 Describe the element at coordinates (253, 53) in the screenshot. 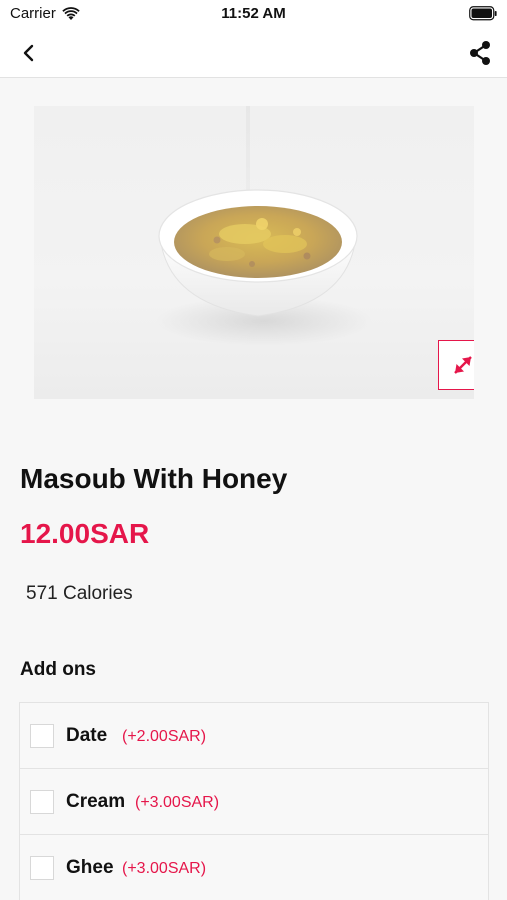

I see `navigation-bar` at that location.